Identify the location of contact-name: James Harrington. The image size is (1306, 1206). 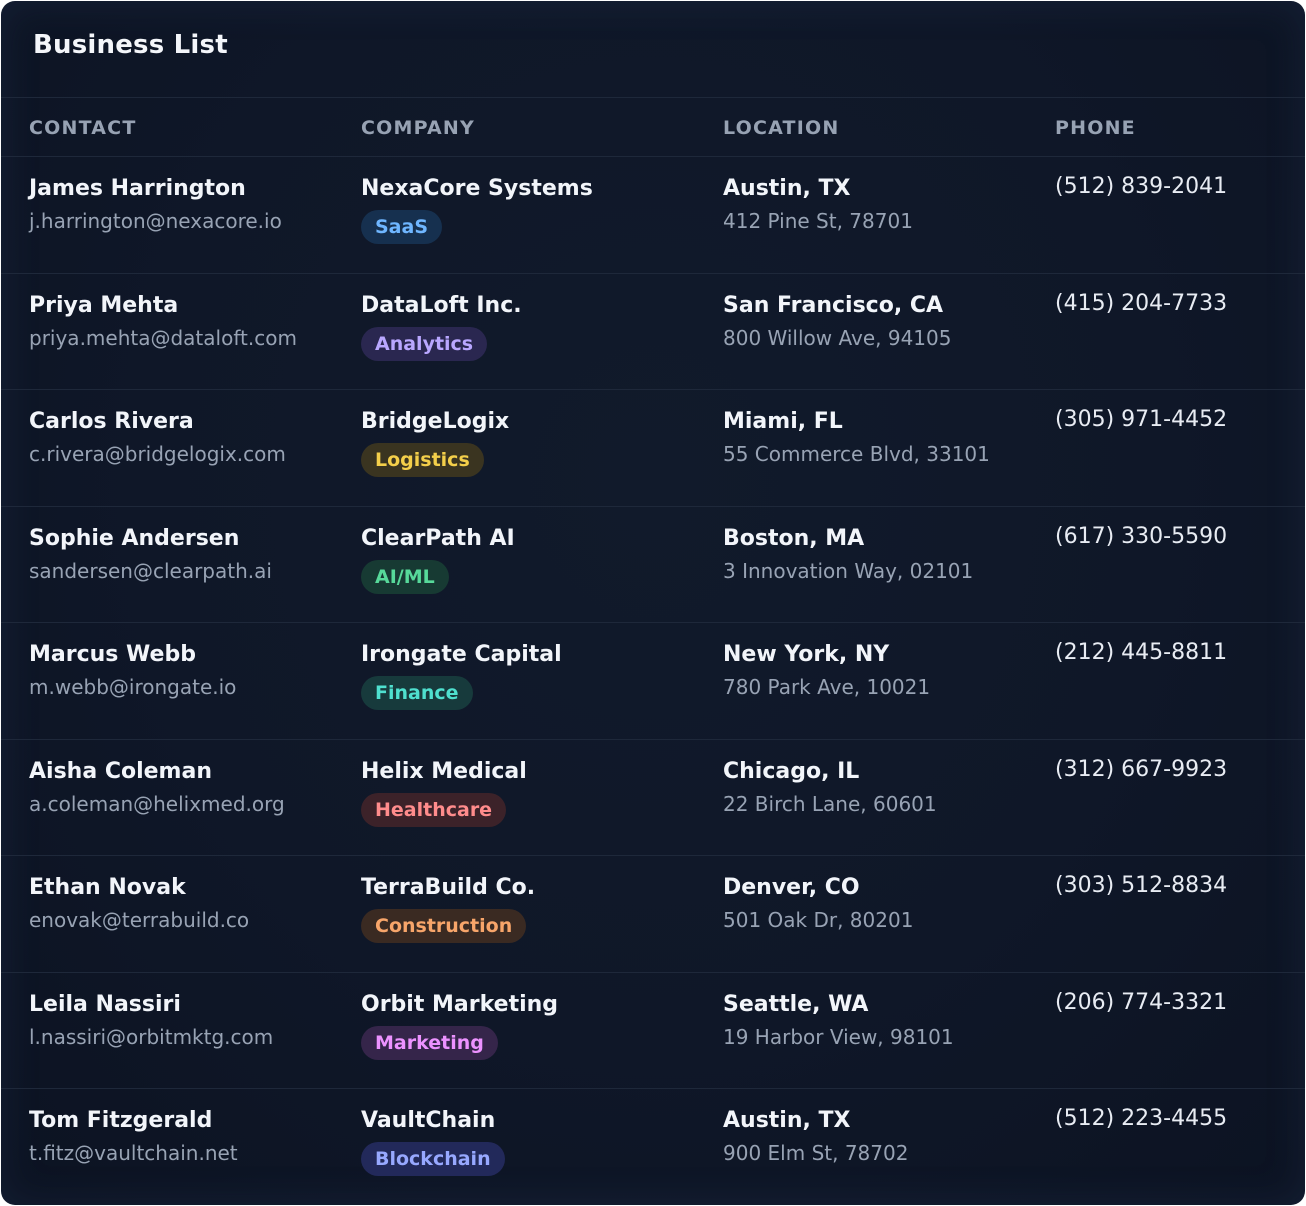
(137, 188).